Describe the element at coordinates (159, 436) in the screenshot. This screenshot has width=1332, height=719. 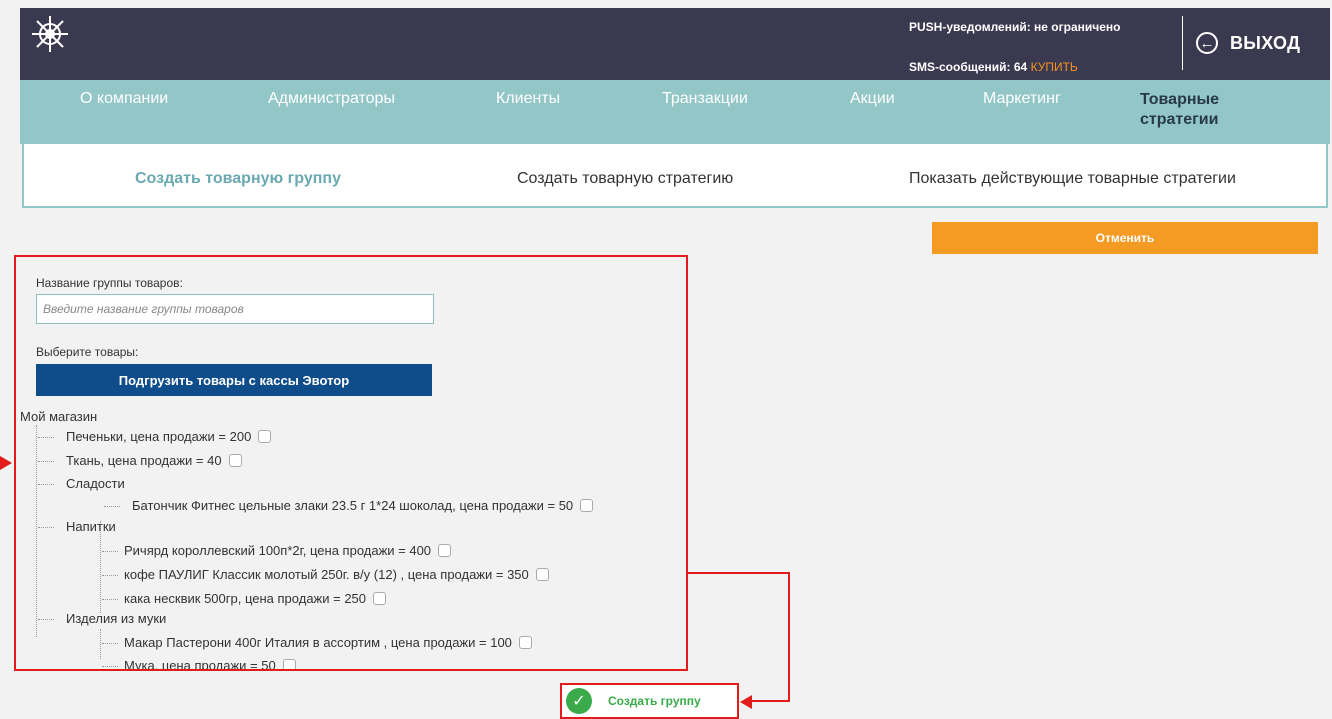
I see `product-label: Печеньки, цена продажи = 200` at that location.